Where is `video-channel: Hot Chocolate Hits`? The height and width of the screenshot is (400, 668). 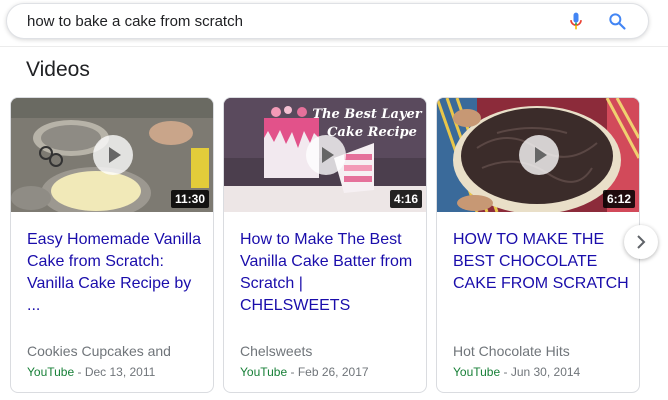 video-channel: Hot Chocolate Hits is located at coordinates (511, 351).